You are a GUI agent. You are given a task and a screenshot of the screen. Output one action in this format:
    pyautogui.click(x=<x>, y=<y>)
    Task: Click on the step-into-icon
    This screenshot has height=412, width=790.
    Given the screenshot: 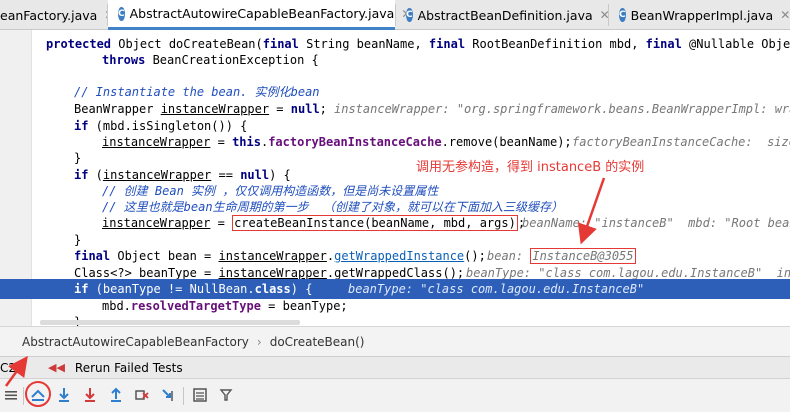 What is the action you would take?
    pyautogui.click(x=90, y=395)
    